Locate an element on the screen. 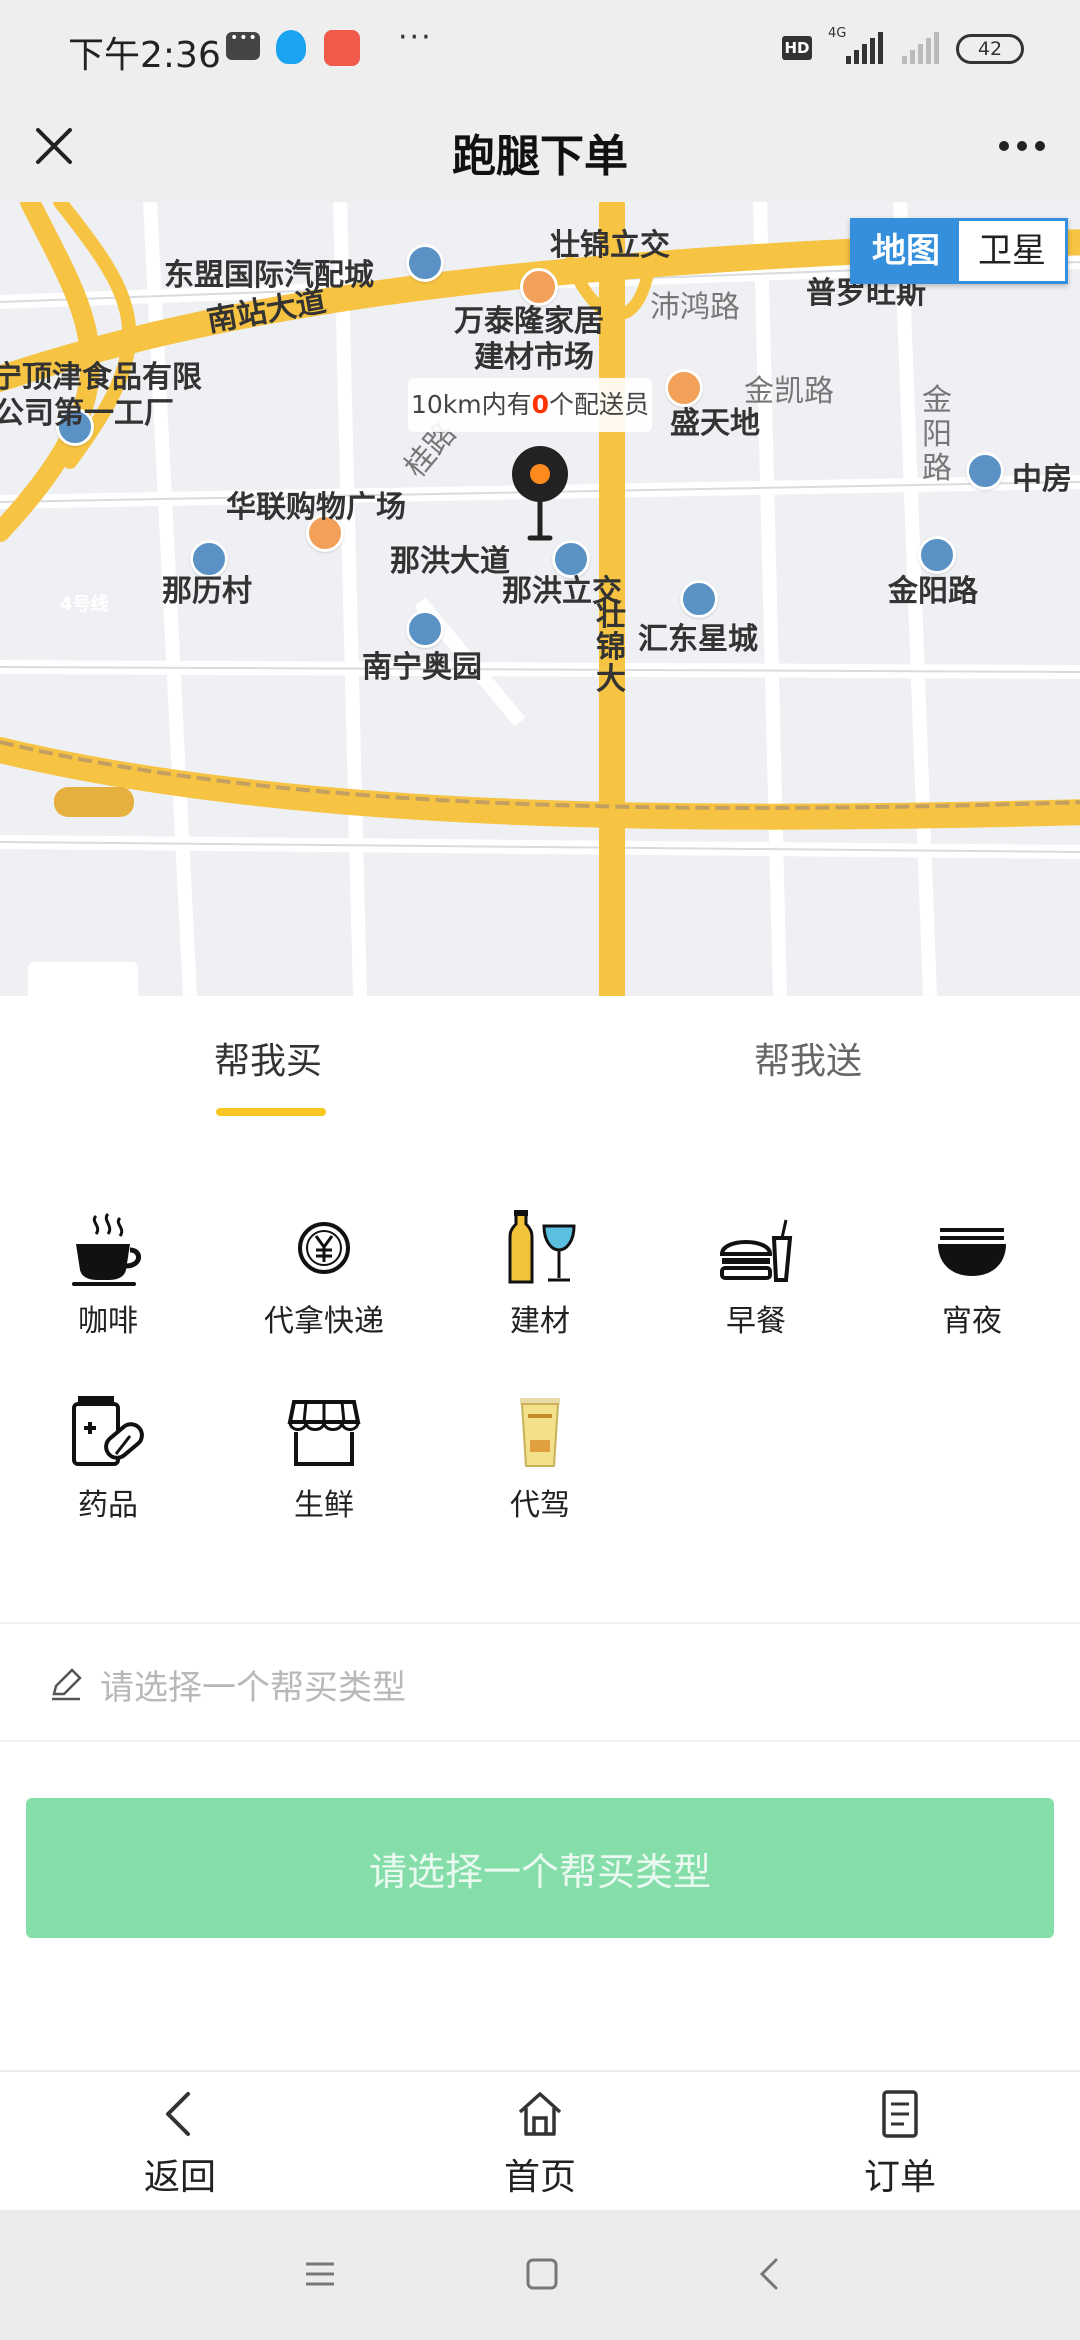 This screenshot has width=1080, height=2340. category-late-night-snack: 宵夜 is located at coordinates (972, 1233).